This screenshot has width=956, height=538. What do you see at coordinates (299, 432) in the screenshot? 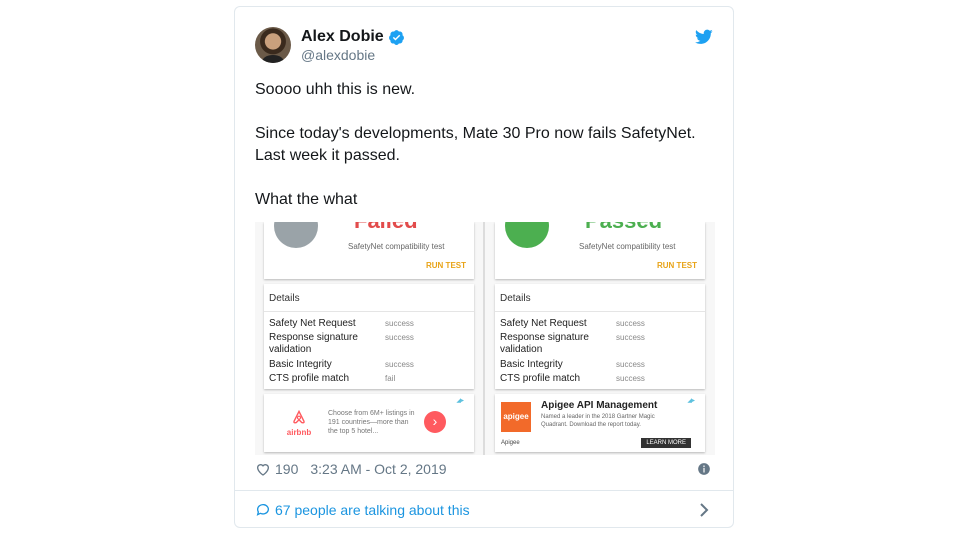
I see `airbnb-wordmark: airbnb` at bounding box center [299, 432].